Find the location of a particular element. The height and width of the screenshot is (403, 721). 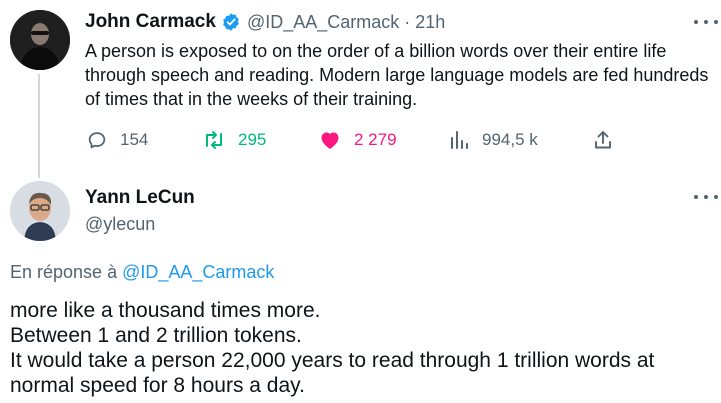

share-icon is located at coordinates (603, 140).